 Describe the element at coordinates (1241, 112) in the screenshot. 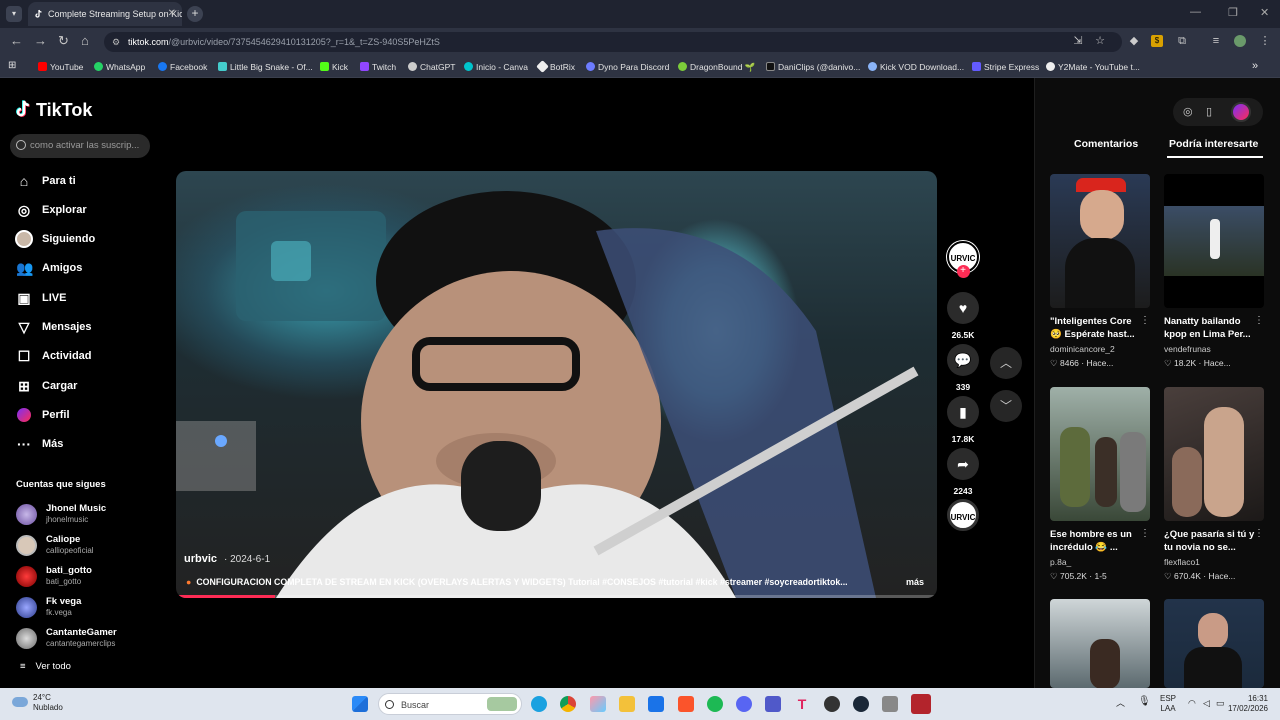

I see `user-avatar-icon` at that location.